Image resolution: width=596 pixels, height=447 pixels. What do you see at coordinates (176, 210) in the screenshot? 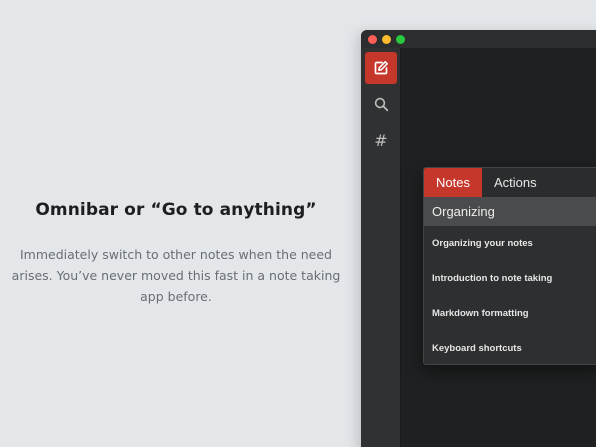
I see `feature-title: Omnibar or “Go to anything”` at bounding box center [176, 210].